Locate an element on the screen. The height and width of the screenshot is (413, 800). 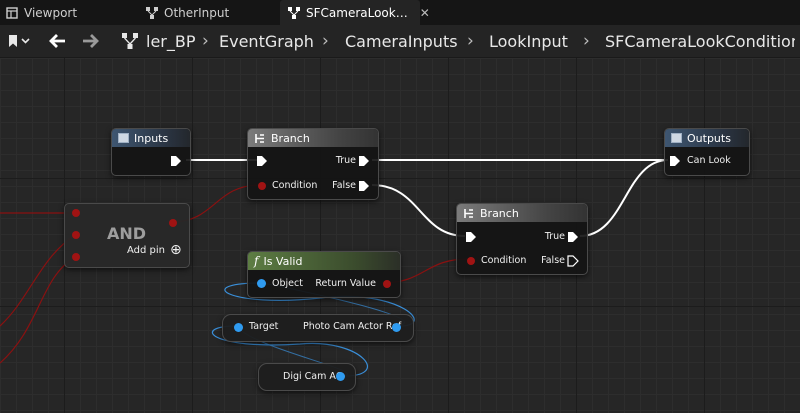
node-title: Is Valid is located at coordinates (283, 261).